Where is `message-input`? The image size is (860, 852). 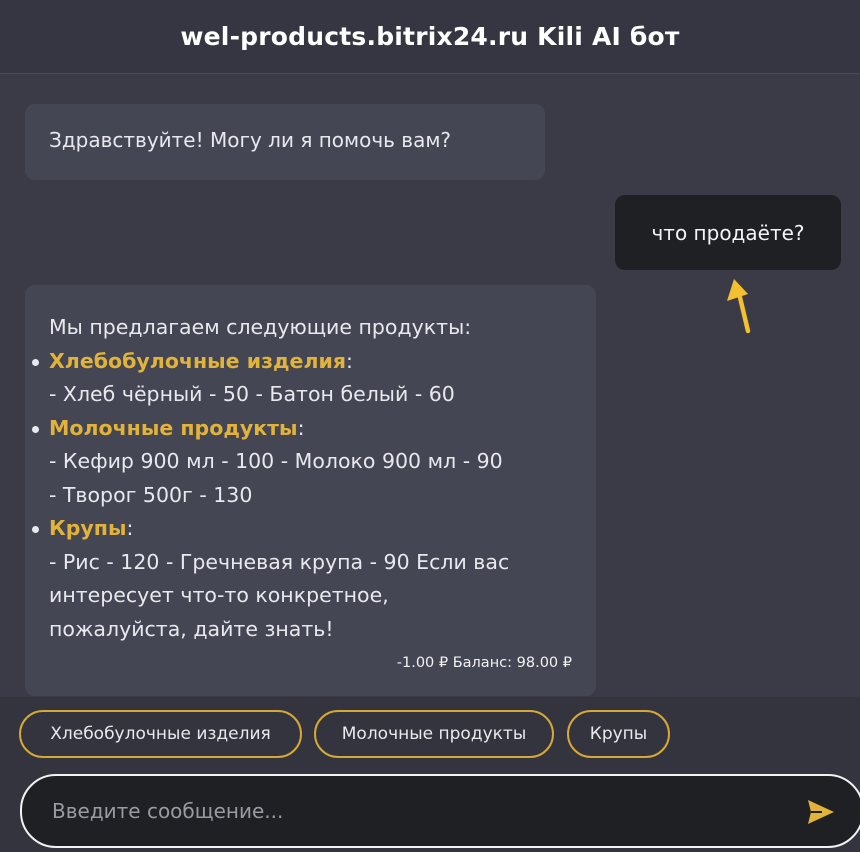
message-input is located at coordinates (402, 811).